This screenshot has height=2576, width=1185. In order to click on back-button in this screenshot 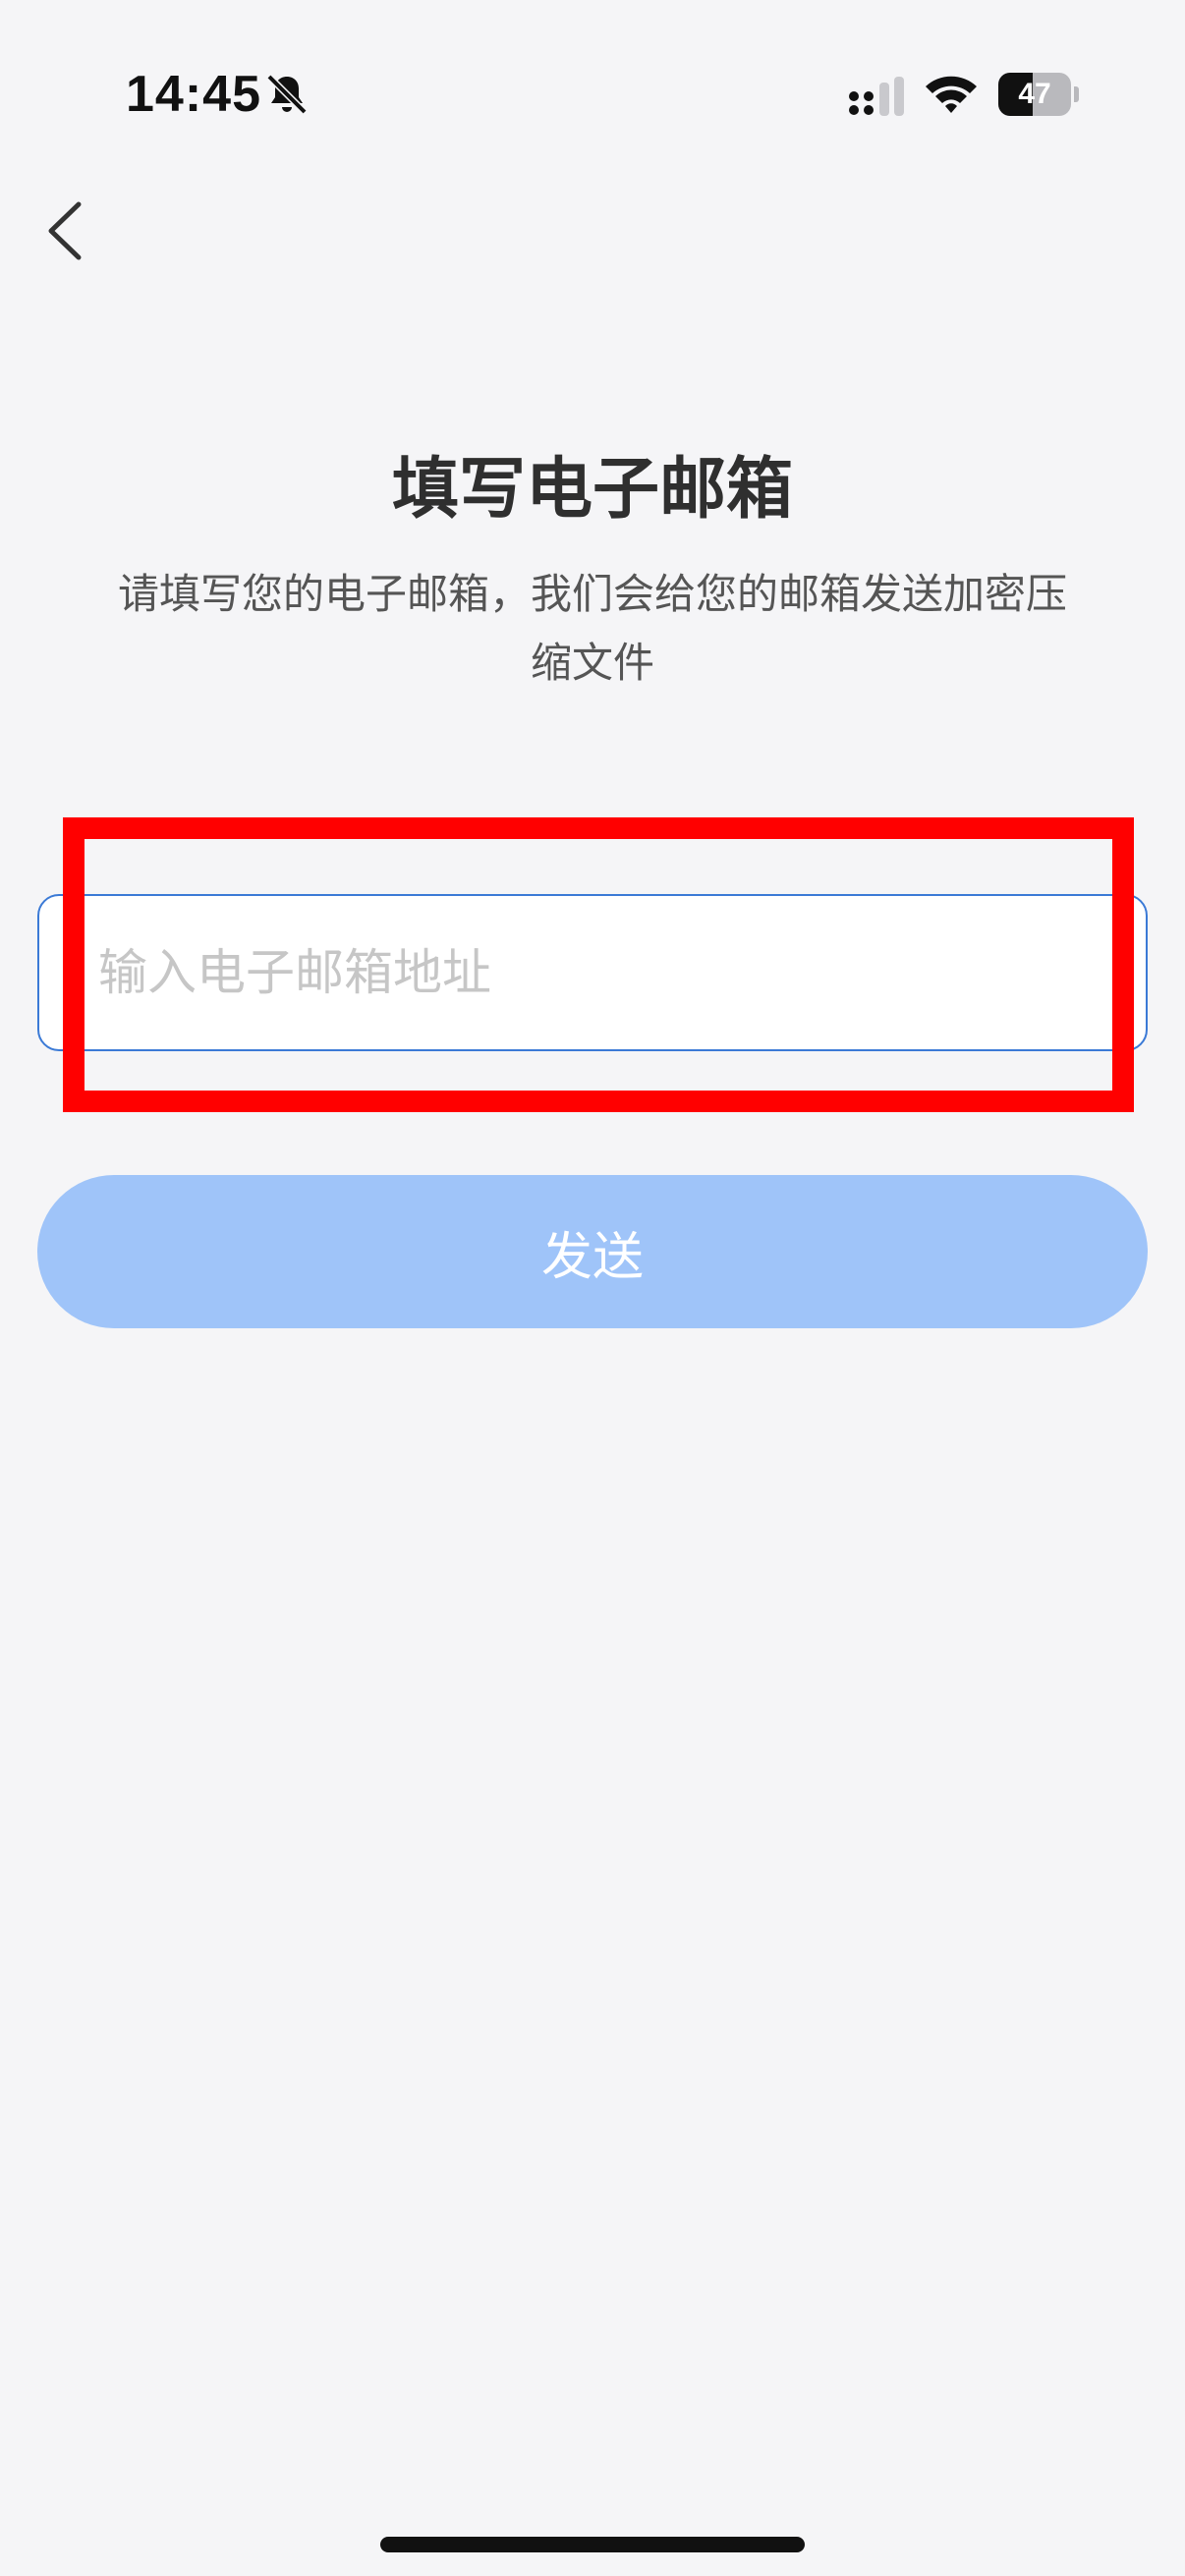, I will do `click(68, 231)`.